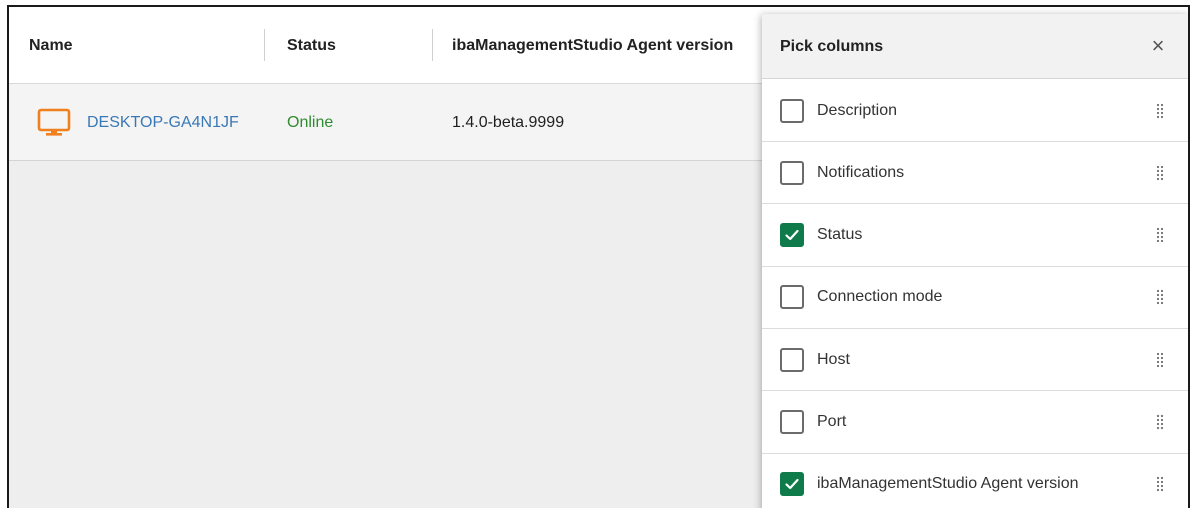 This screenshot has width=1195, height=508. I want to click on column-option-item: Notifications, so click(975, 173).